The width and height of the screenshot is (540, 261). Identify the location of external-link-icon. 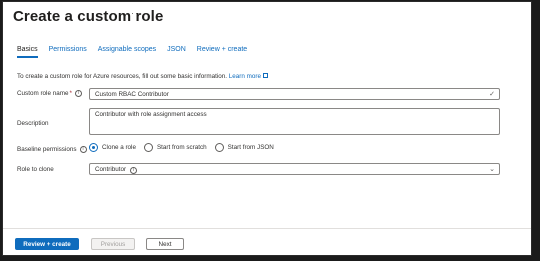
(265, 75).